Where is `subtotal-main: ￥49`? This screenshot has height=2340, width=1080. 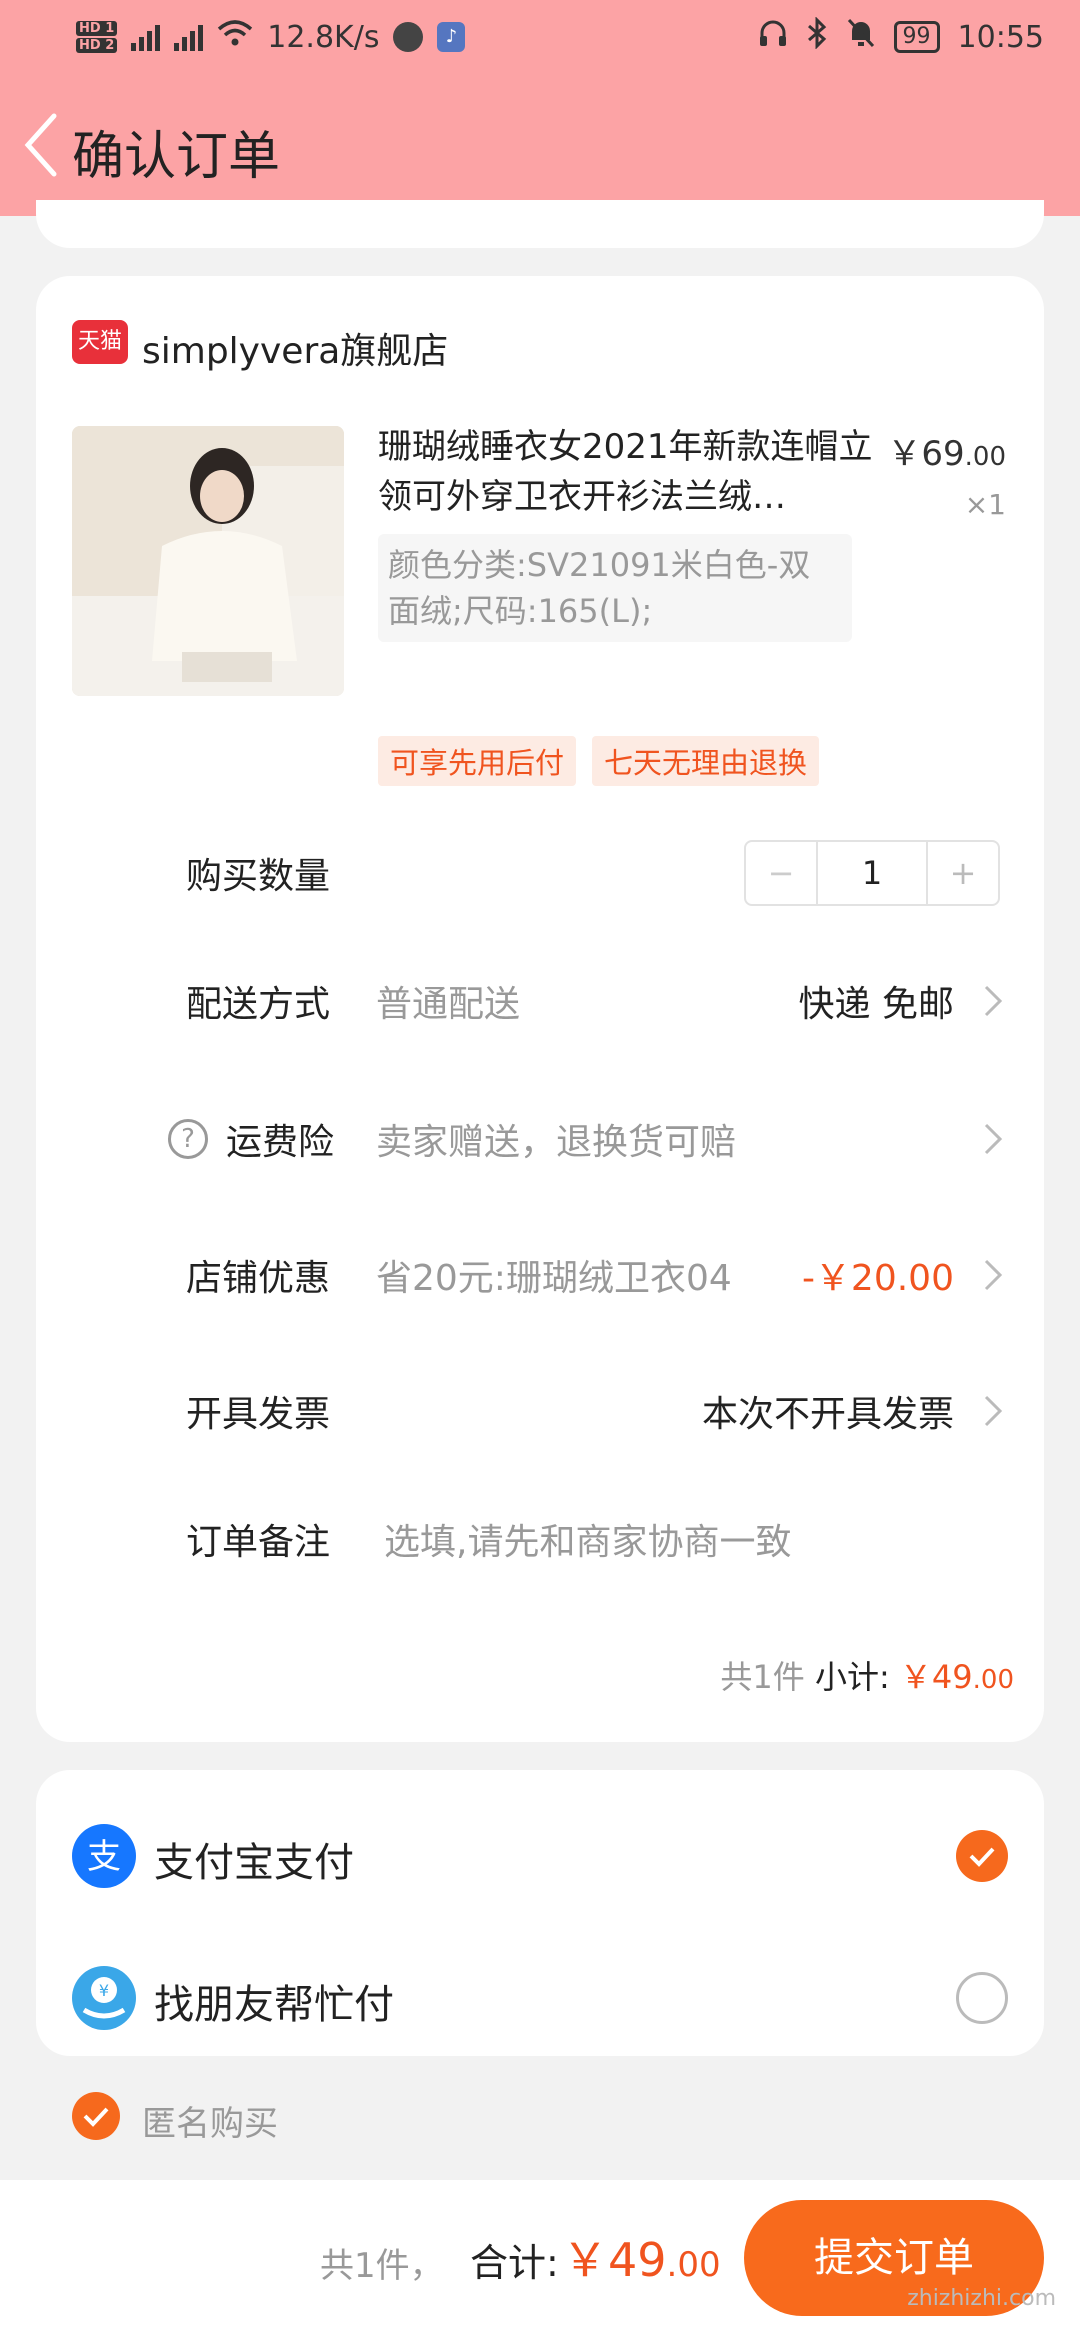
subtotal-main: ￥49 is located at coordinates (936, 1677).